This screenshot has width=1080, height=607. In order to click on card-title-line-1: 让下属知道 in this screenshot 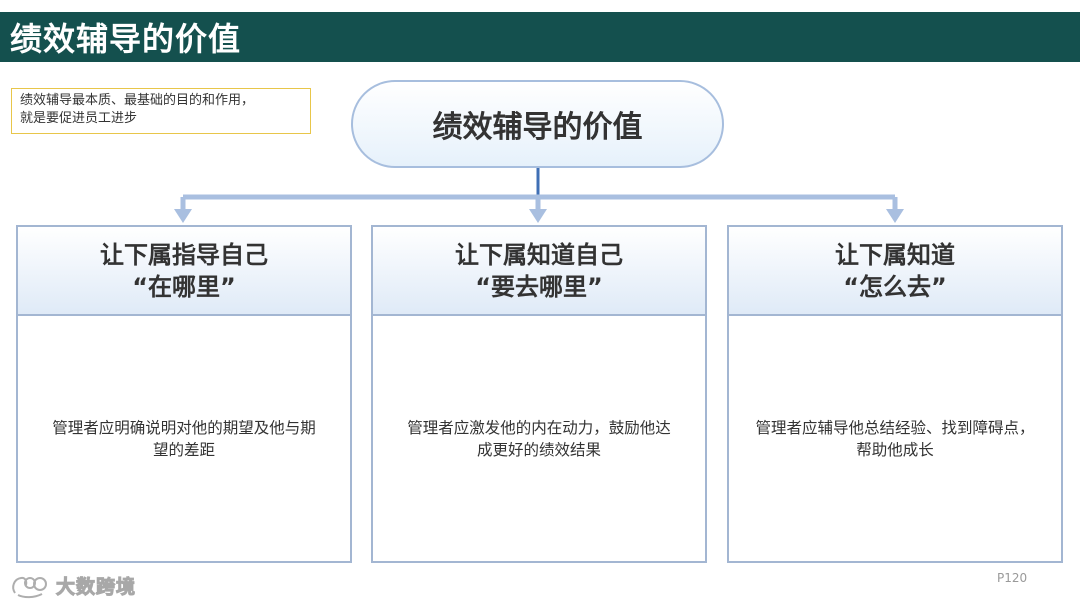, I will do `click(895, 254)`.